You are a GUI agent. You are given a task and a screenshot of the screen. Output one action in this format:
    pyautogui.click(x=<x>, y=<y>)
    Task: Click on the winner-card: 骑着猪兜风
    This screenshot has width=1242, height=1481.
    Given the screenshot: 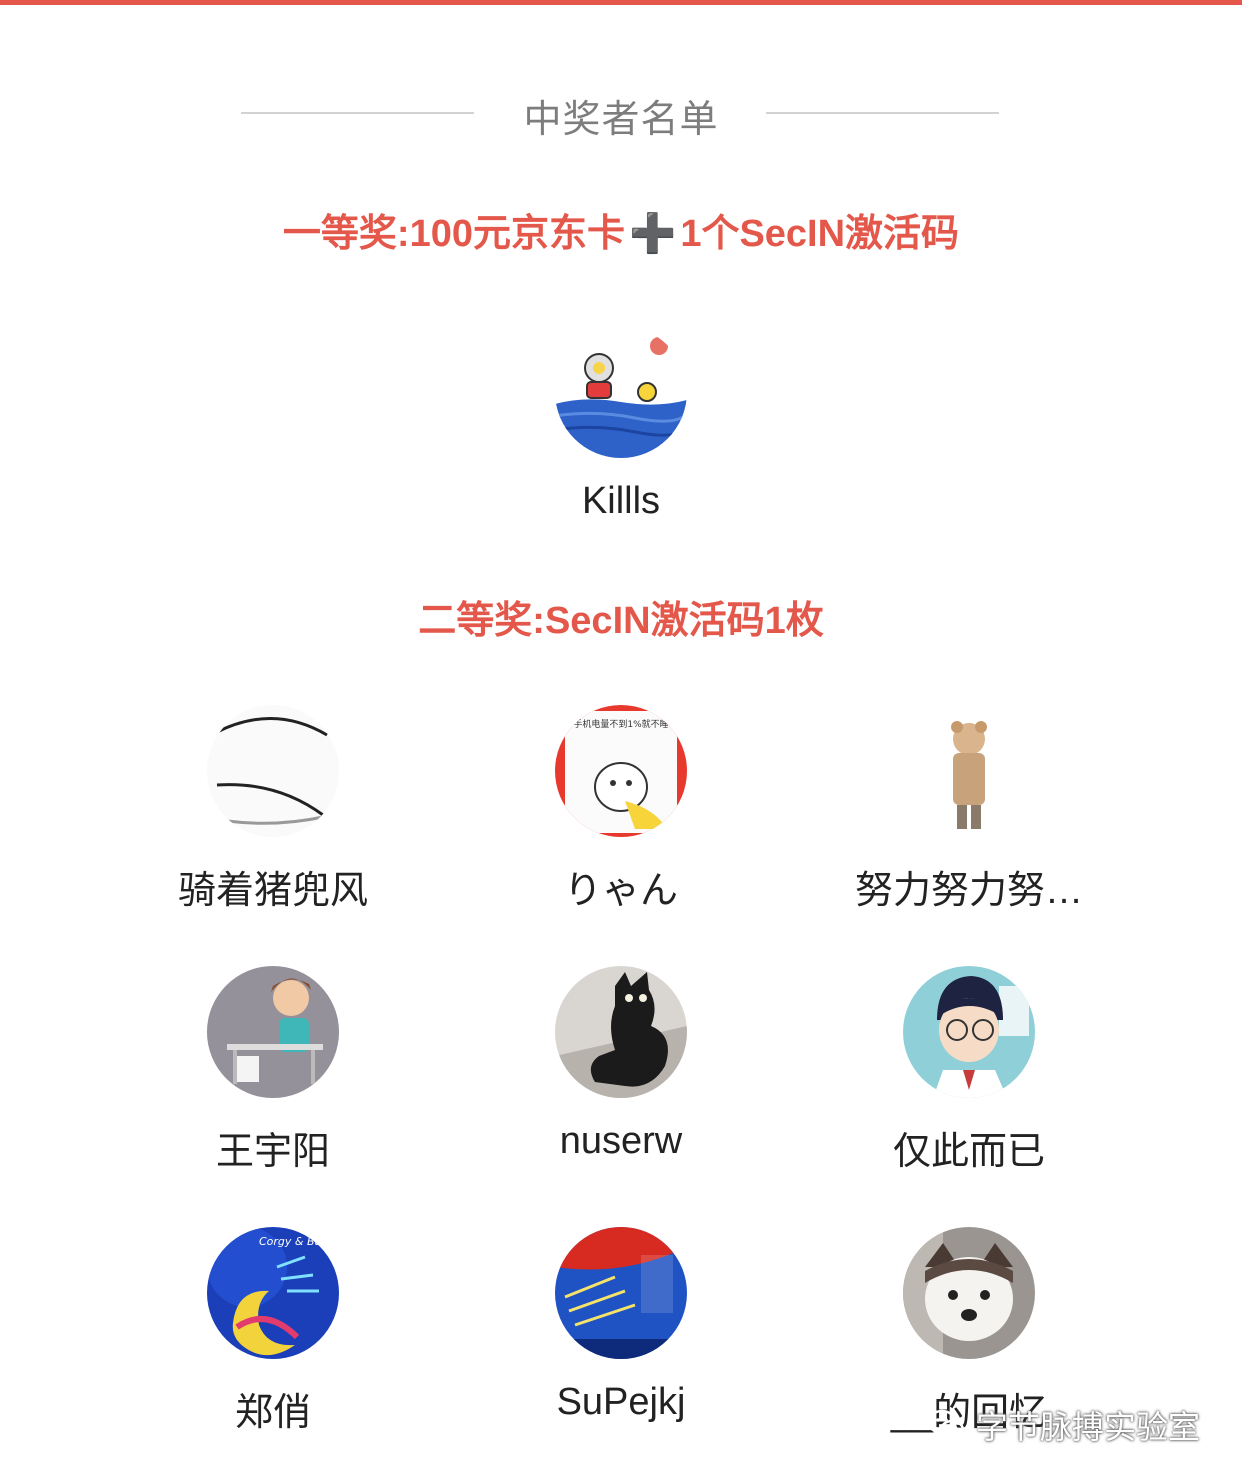 What is the action you would take?
    pyautogui.click(x=273, y=809)
    